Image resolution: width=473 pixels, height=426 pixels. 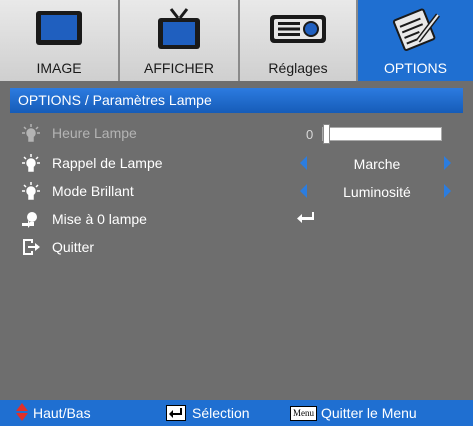 I want to click on tv-icon, so click(x=179, y=29).